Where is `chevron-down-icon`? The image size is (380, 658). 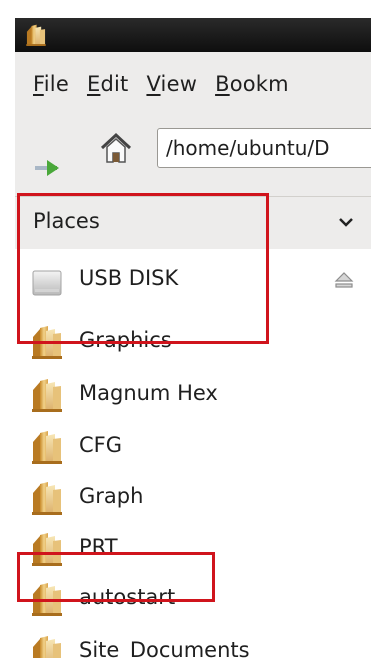
chevron-down-icon is located at coordinates (346, 222).